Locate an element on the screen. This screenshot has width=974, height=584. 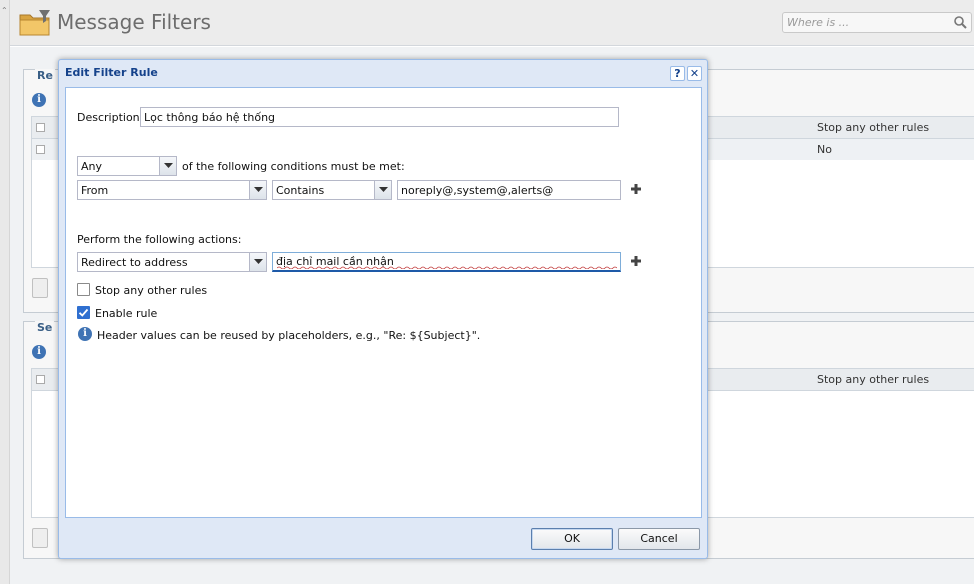
action-type-select: Redirect to address is located at coordinates (172, 262).